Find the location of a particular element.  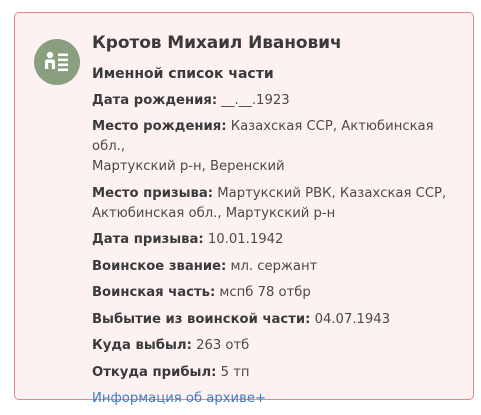

birth-date-label: Дата рождения: is located at coordinates (155, 100).